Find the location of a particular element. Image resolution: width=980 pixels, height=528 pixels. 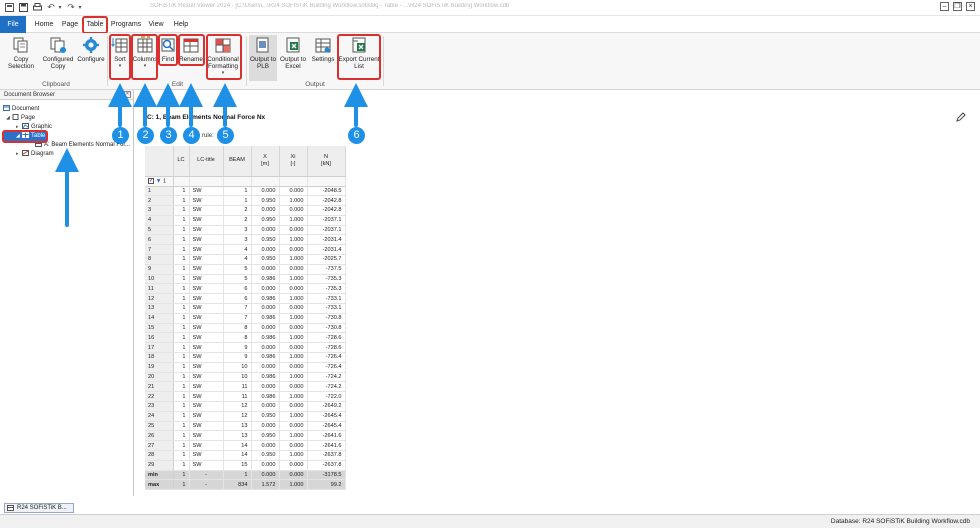

export-current-list-button: Export Current List is located at coordinates (359, 58).